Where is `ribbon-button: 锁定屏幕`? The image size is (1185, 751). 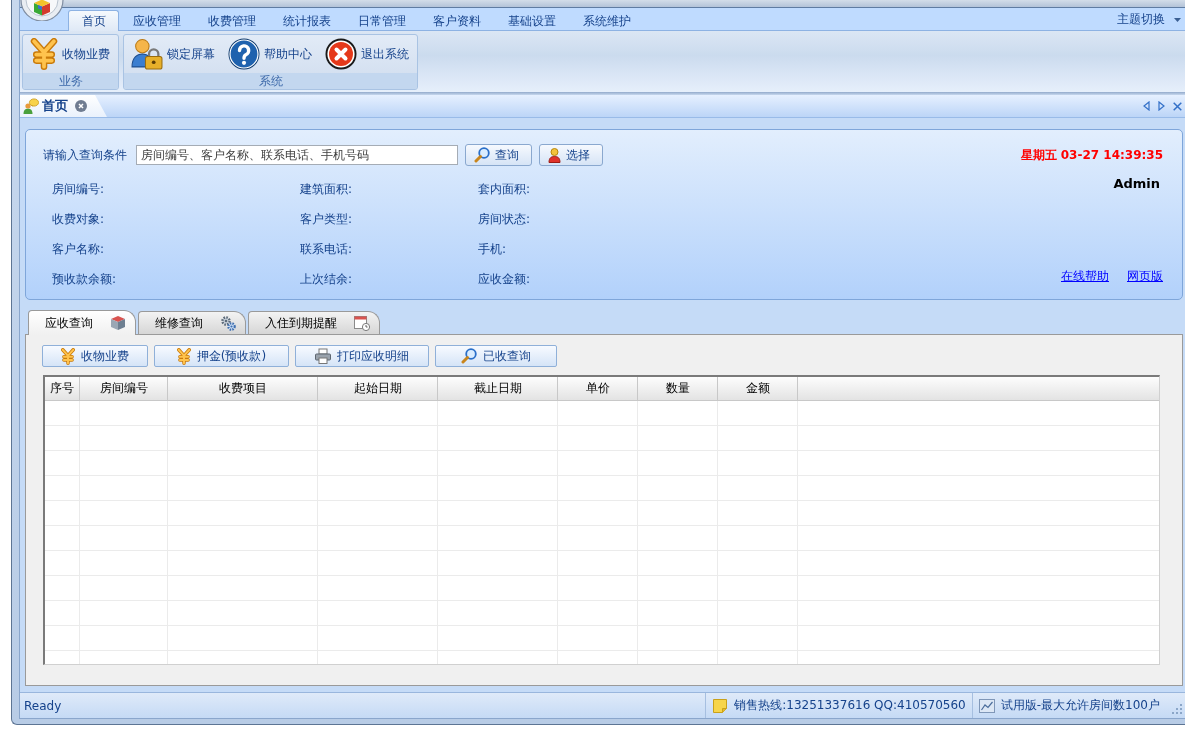
ribbon-button: 锁定屏幕 is located at coordinates (173, 54).